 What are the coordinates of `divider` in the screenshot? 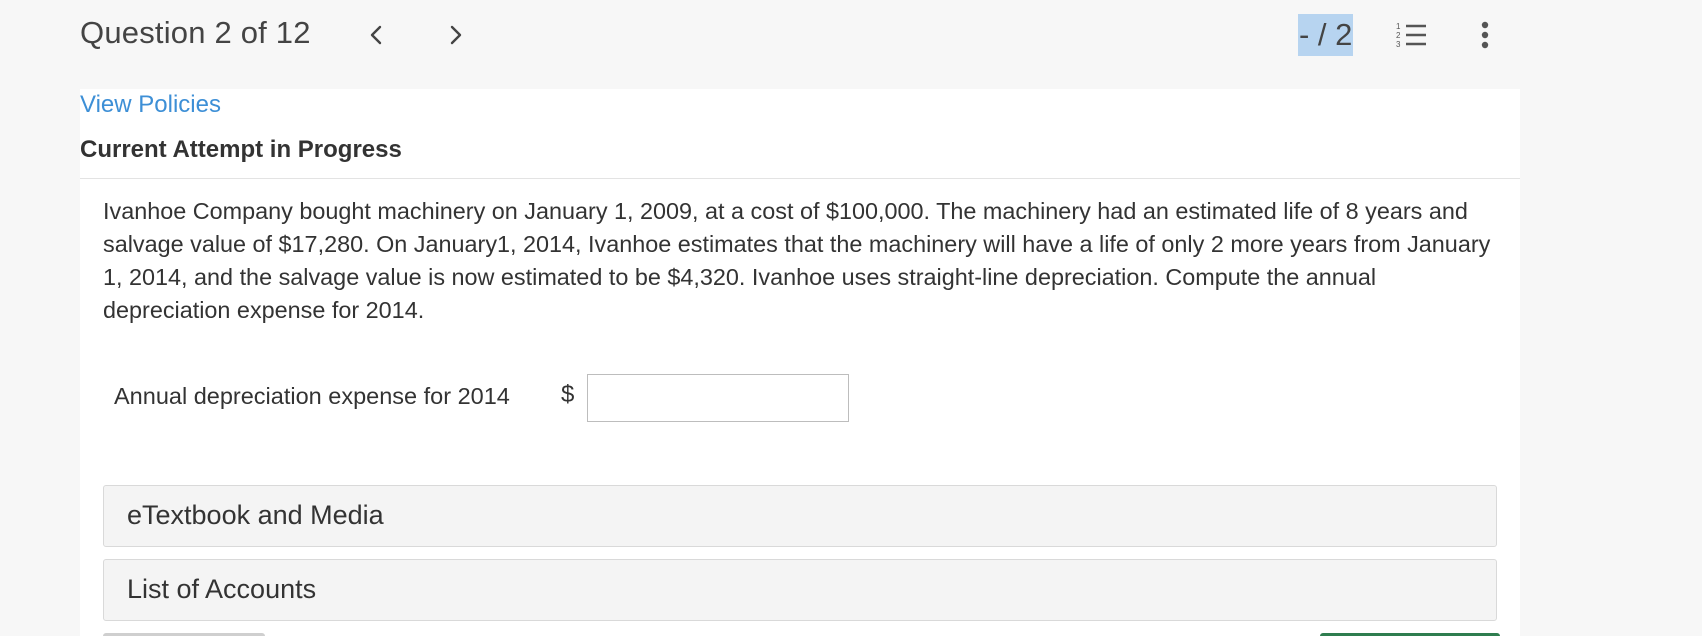 It's located at (800, 178).